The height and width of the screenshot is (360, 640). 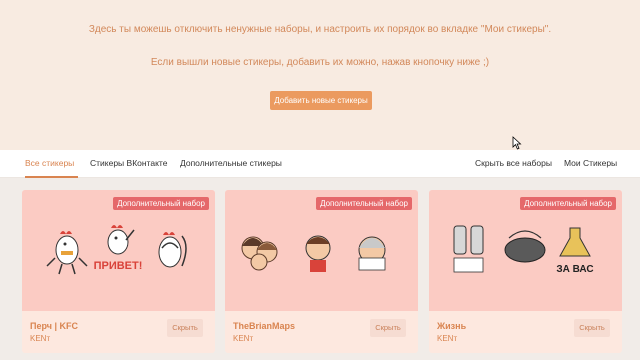 What do you see at coordinates (118, 266) in the screenshot?
I see `sticker-caption: ПРИВЕТ!` at bounding box center [118, 266].